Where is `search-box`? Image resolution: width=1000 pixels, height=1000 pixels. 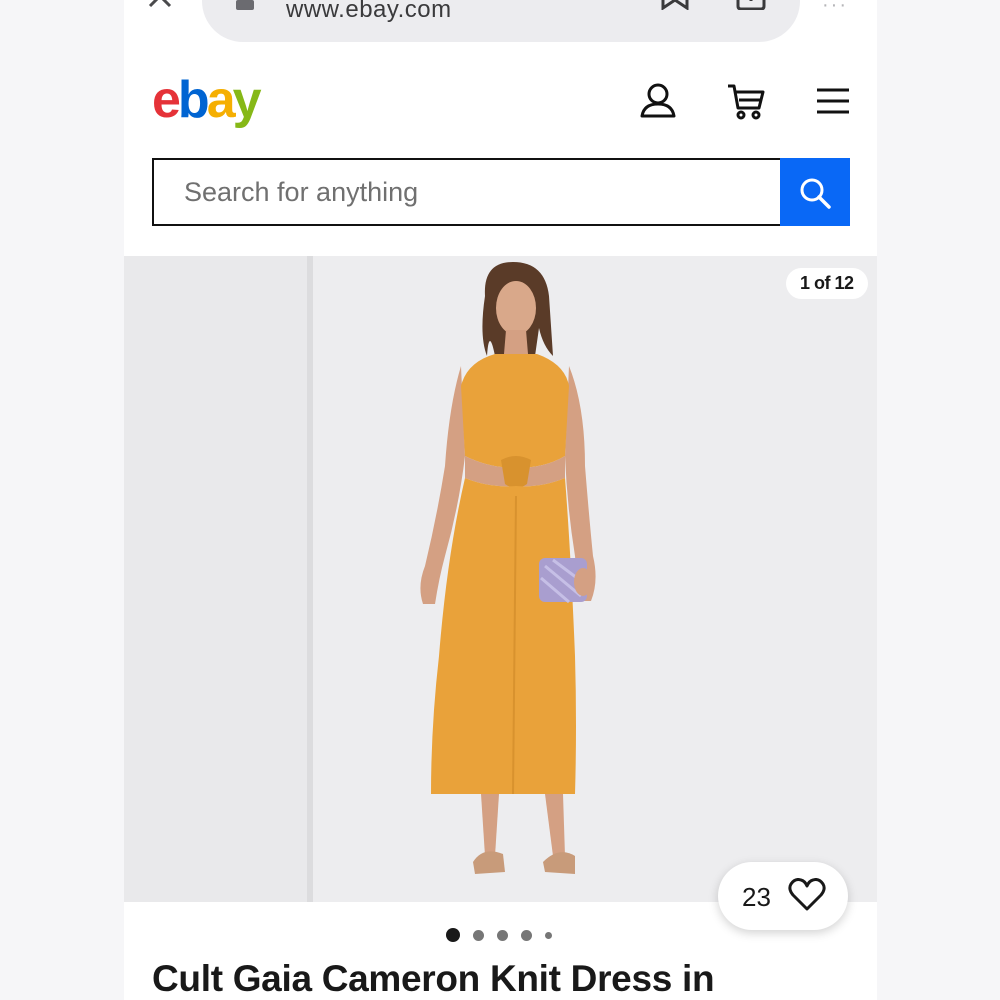 search-box is located at coordinates (466, 192).